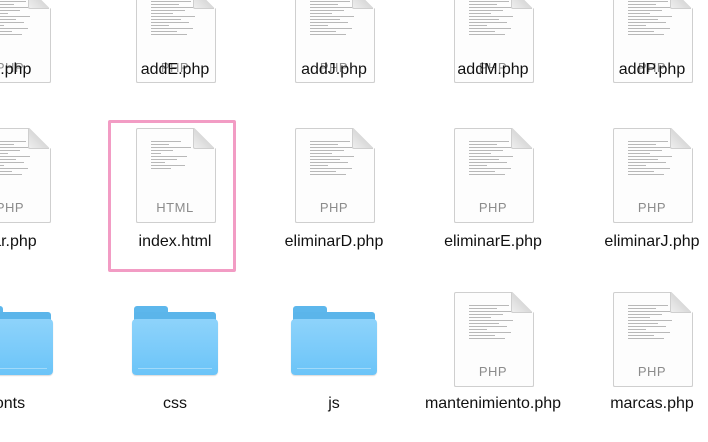 The width and height of the screenshot is (708, 442). I want to click on file-item: PHP mantenimiento.php, so click(493, 367).